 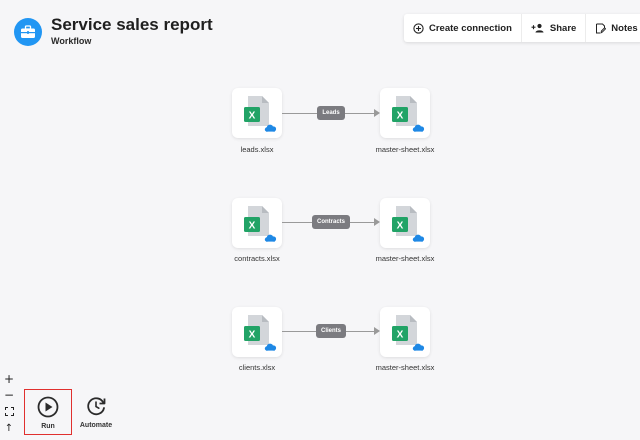 I want to click on connection-chip: Contracts, so click(x=331, y=222).